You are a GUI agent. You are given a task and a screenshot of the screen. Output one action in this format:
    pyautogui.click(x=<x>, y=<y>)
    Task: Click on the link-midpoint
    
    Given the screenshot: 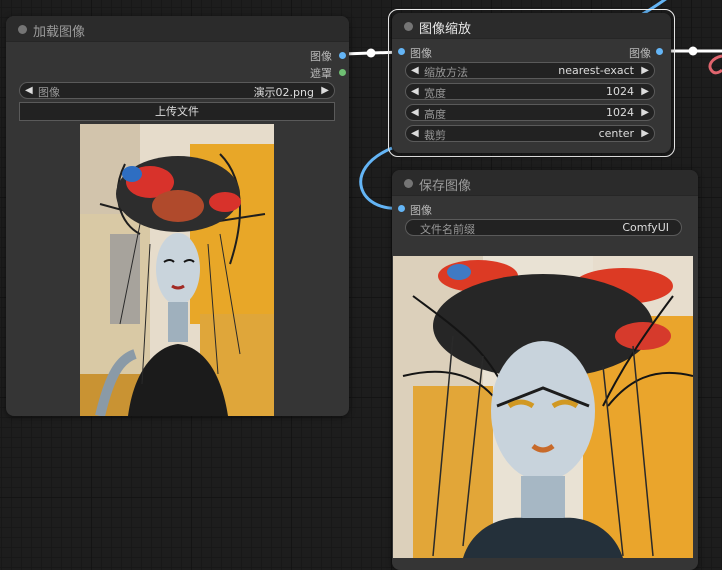 What is the action you would take?
    pyautogui.click(x=371, y=53)
    